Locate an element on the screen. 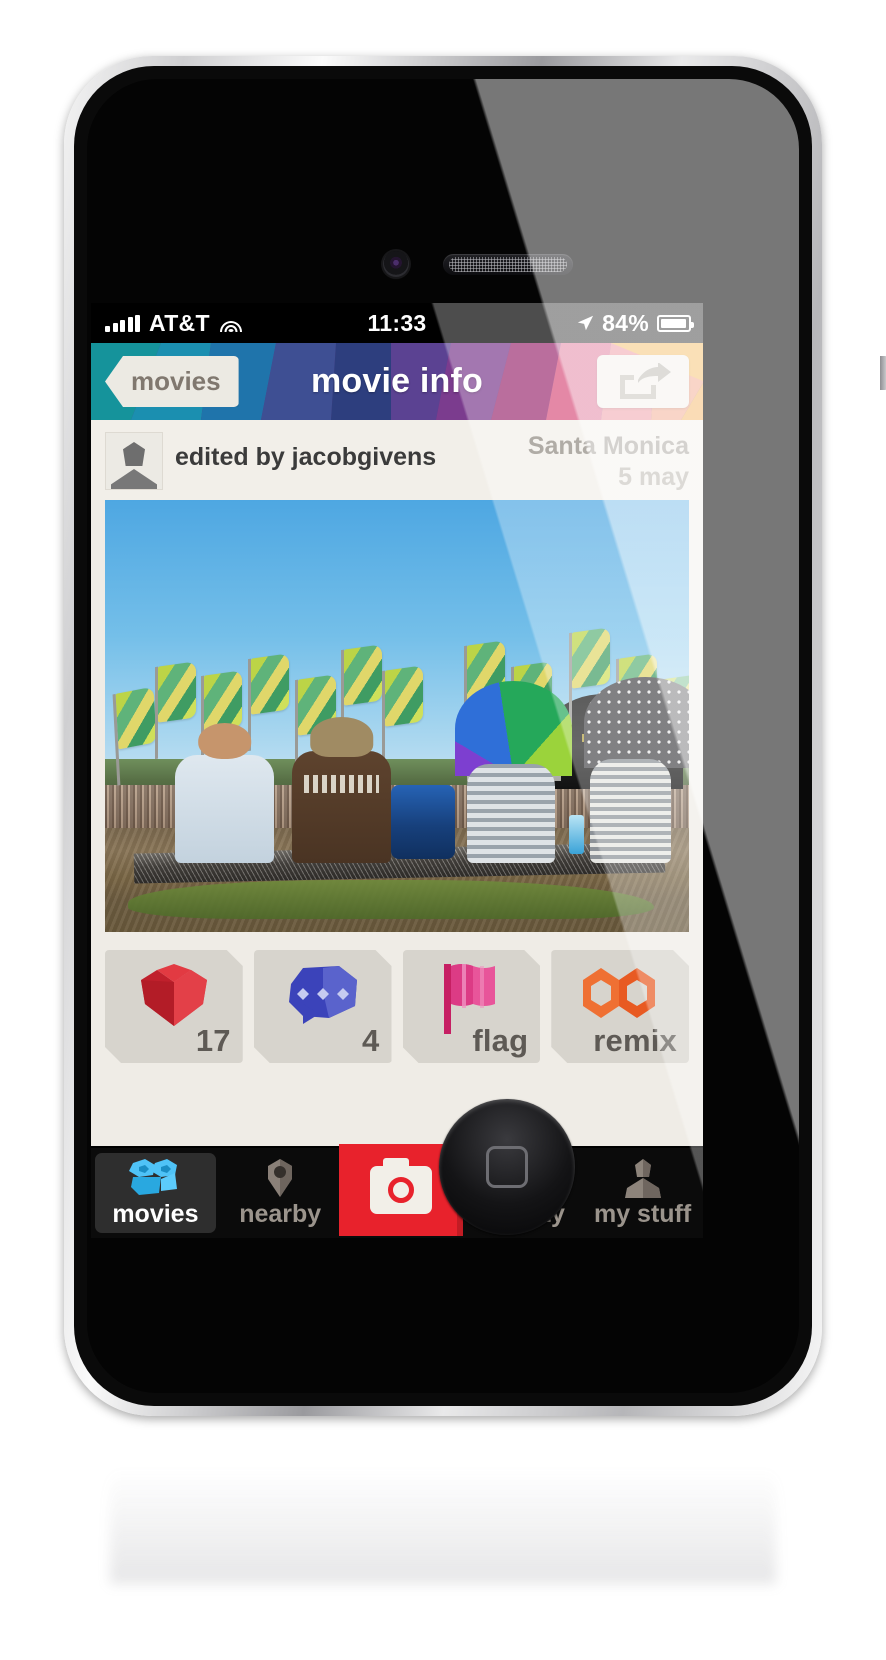 Image resolution: width=886 pixels, height=1660 pixels. movie-camera-icon is located at coordinates (155, 1178).